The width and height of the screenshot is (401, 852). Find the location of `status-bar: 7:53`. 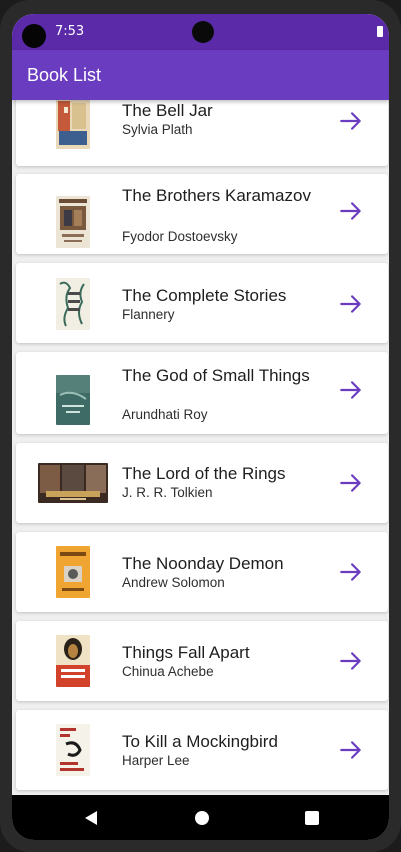

status-bar: 7:53 is located at coordinates (200, 32).